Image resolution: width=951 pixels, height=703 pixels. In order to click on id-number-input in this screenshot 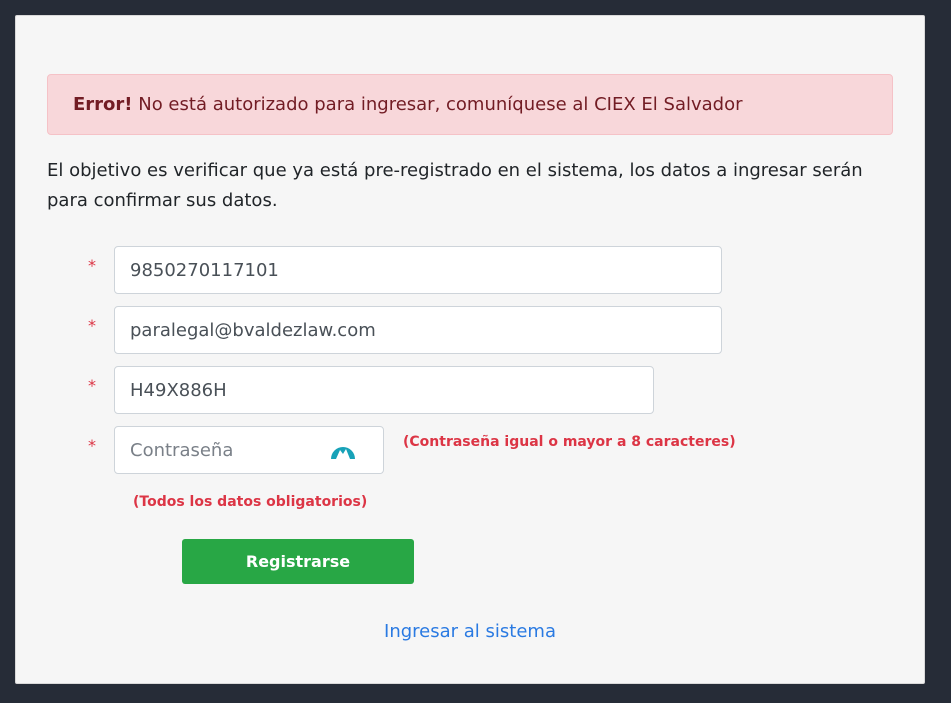, I will do `click(418, 270)`.